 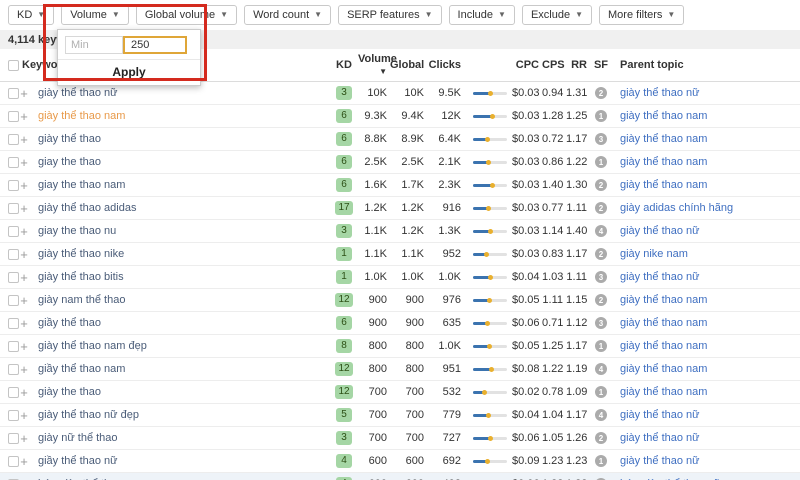 What do you see at coordinates (181, 346) in the screenshot?
I see `keyword-link: giày thể thao nam đẹp` at bounding box center [181, 346].